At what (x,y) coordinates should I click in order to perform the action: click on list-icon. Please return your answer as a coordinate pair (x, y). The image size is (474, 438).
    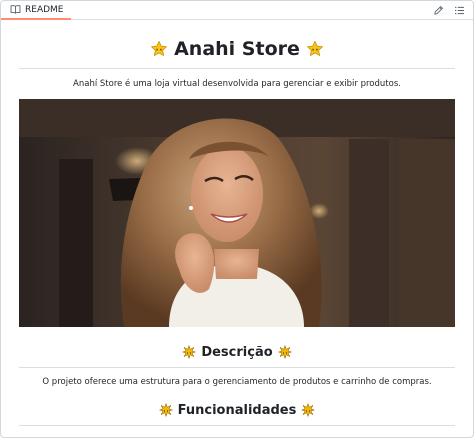
    Looking at the image, I should click on (459, 10).